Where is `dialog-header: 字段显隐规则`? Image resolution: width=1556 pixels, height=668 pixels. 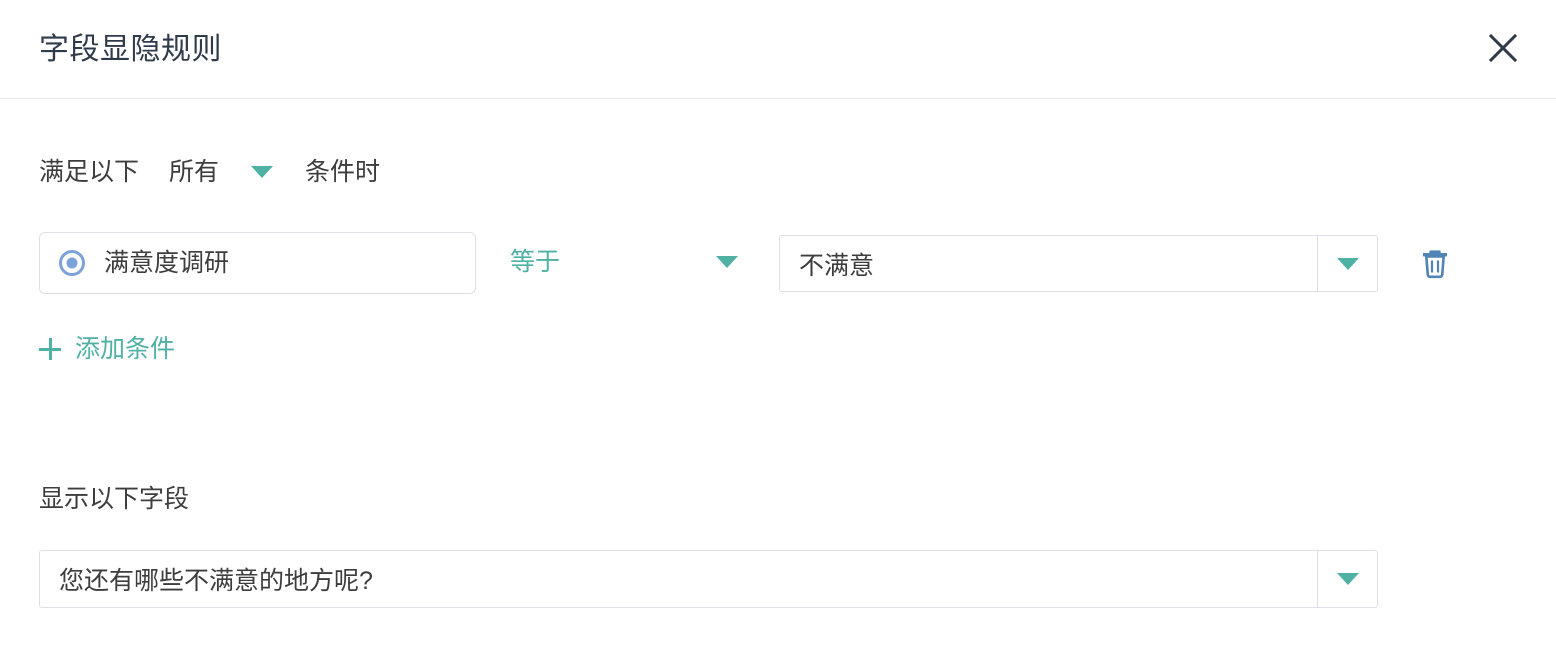 dialog-header: 字段显隐规则 is located at coordinates (778, 49).